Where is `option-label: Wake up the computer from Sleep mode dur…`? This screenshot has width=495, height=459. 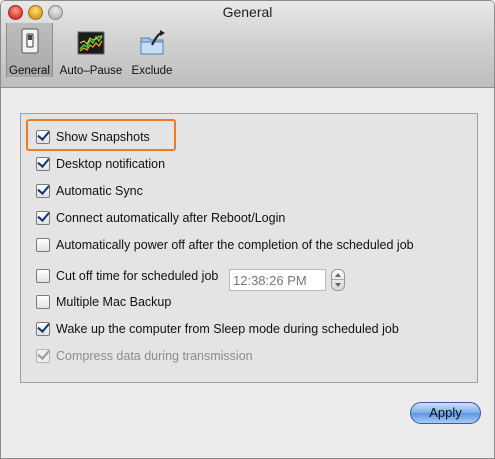
option-label: Wake up the computer from Sleep mode dur… is located at coordinates (227, 329).